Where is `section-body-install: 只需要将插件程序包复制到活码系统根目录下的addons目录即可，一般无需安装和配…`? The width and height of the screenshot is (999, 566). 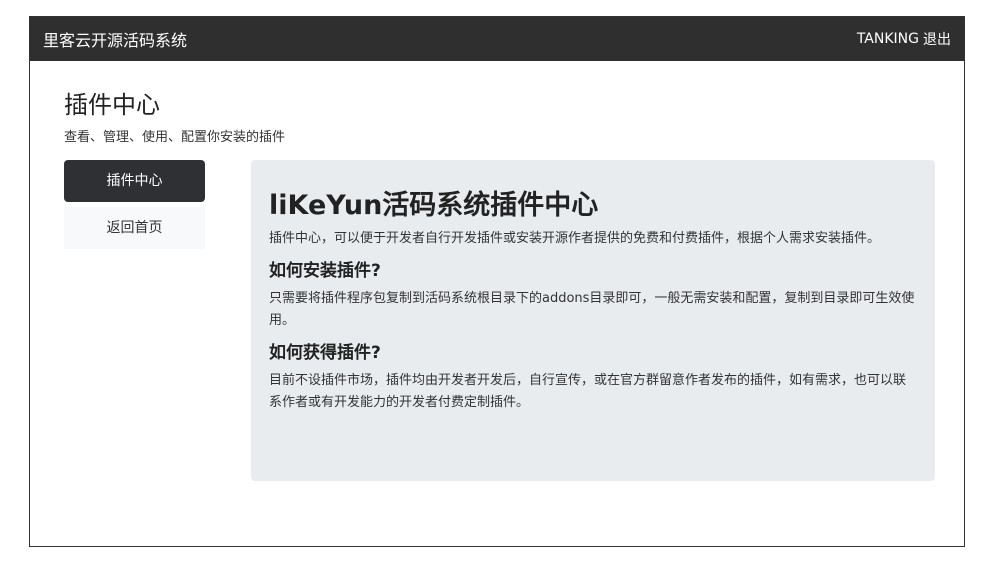
section-body-install: 只需要将插件程序包复制到活码系统根目录下的addons目录即可，一般无需安装和配… is located at coordinates (592, 309).